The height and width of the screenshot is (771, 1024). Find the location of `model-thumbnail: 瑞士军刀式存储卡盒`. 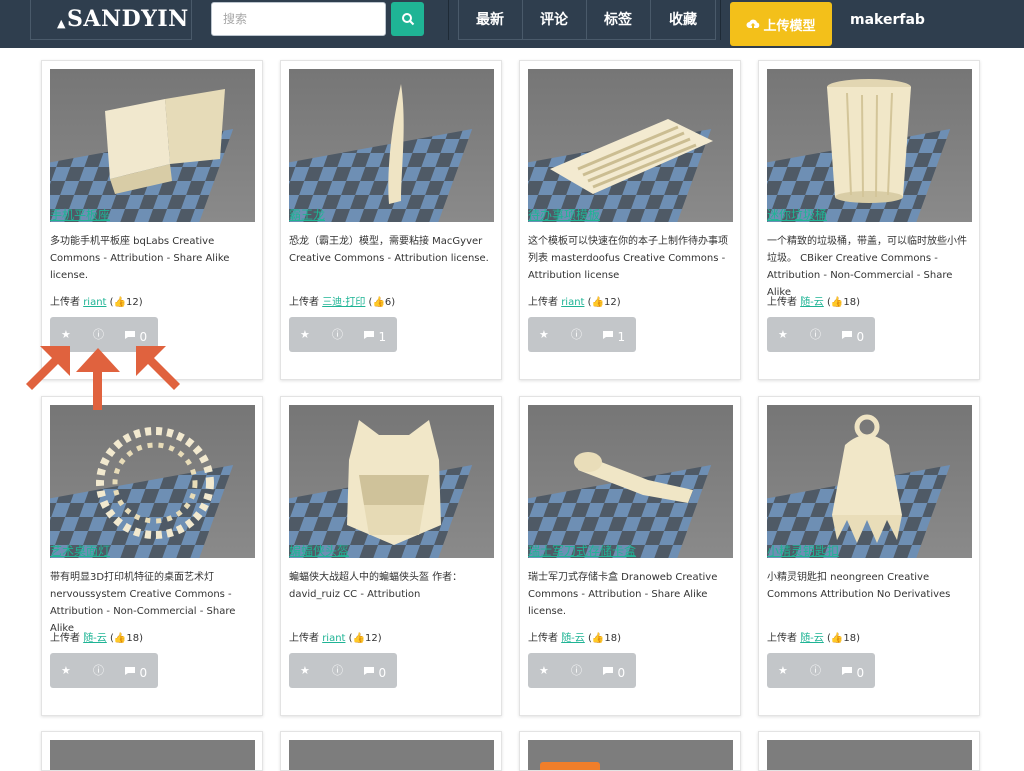

model-thumbnail: 瑞士军刀式存储卡盒 is located at coordinates (630, 481).